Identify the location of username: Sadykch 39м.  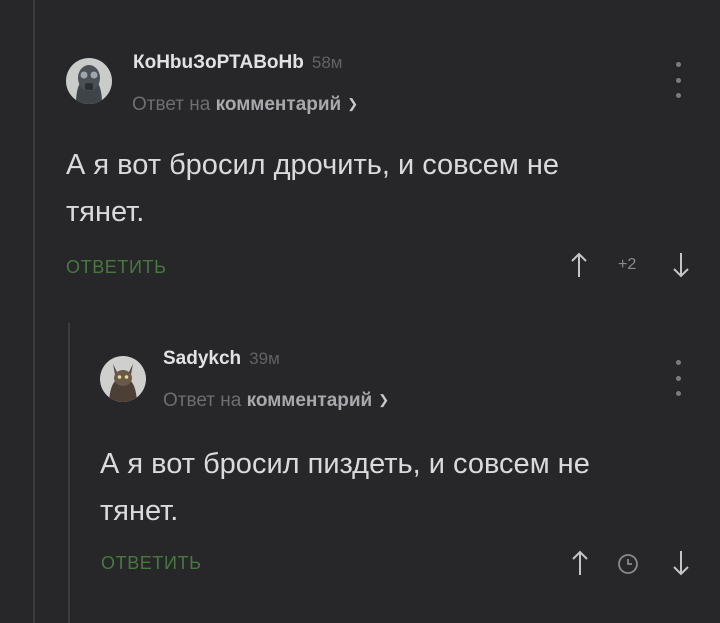
(221, 359).